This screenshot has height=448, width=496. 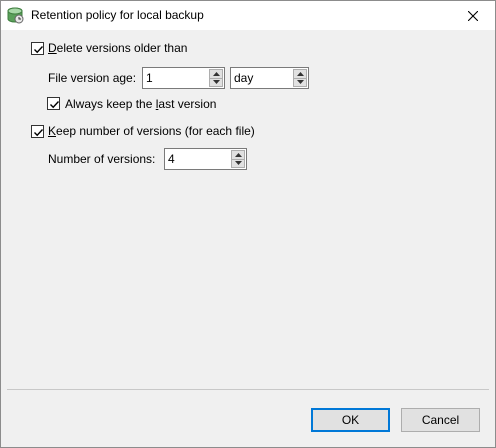 I want to click on versions-spin-up-button, so click(x=238, y=155).